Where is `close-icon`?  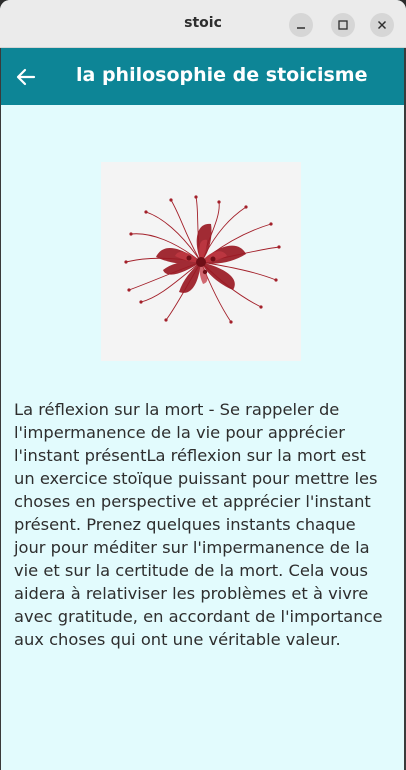
close-icon is located at coordinates (382, 25).